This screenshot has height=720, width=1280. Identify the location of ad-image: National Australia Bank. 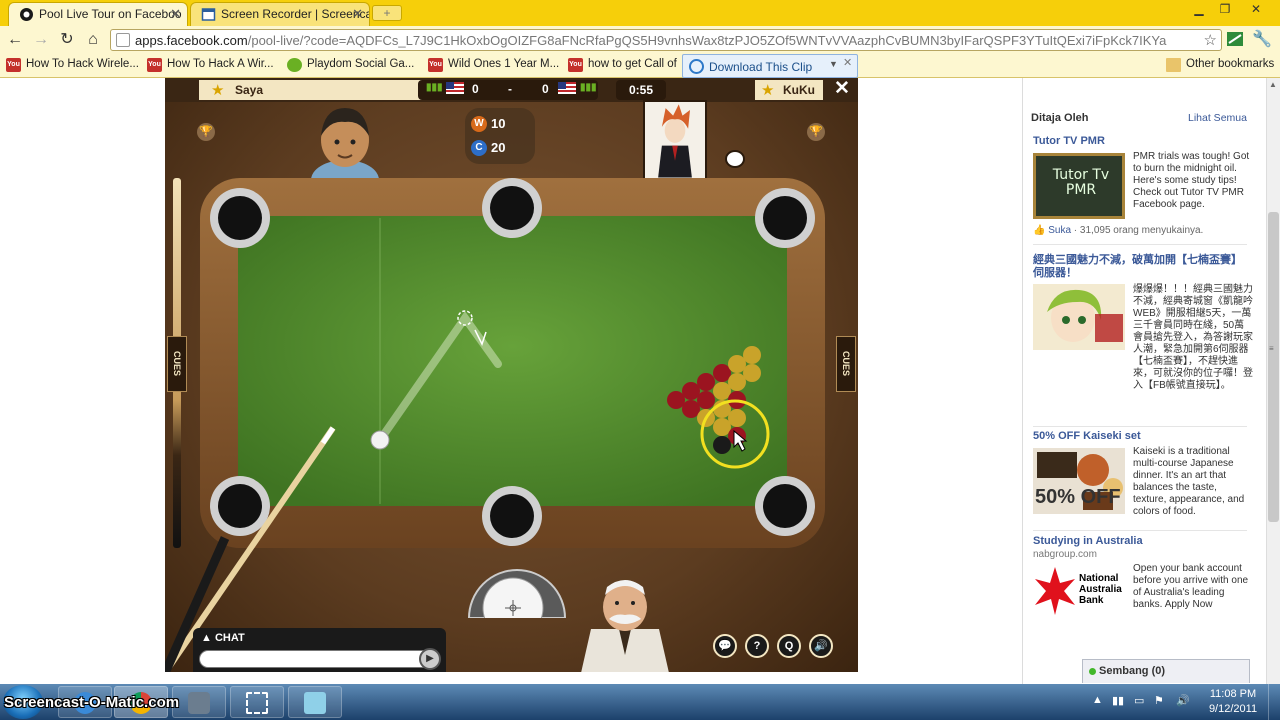
(1079, 591).